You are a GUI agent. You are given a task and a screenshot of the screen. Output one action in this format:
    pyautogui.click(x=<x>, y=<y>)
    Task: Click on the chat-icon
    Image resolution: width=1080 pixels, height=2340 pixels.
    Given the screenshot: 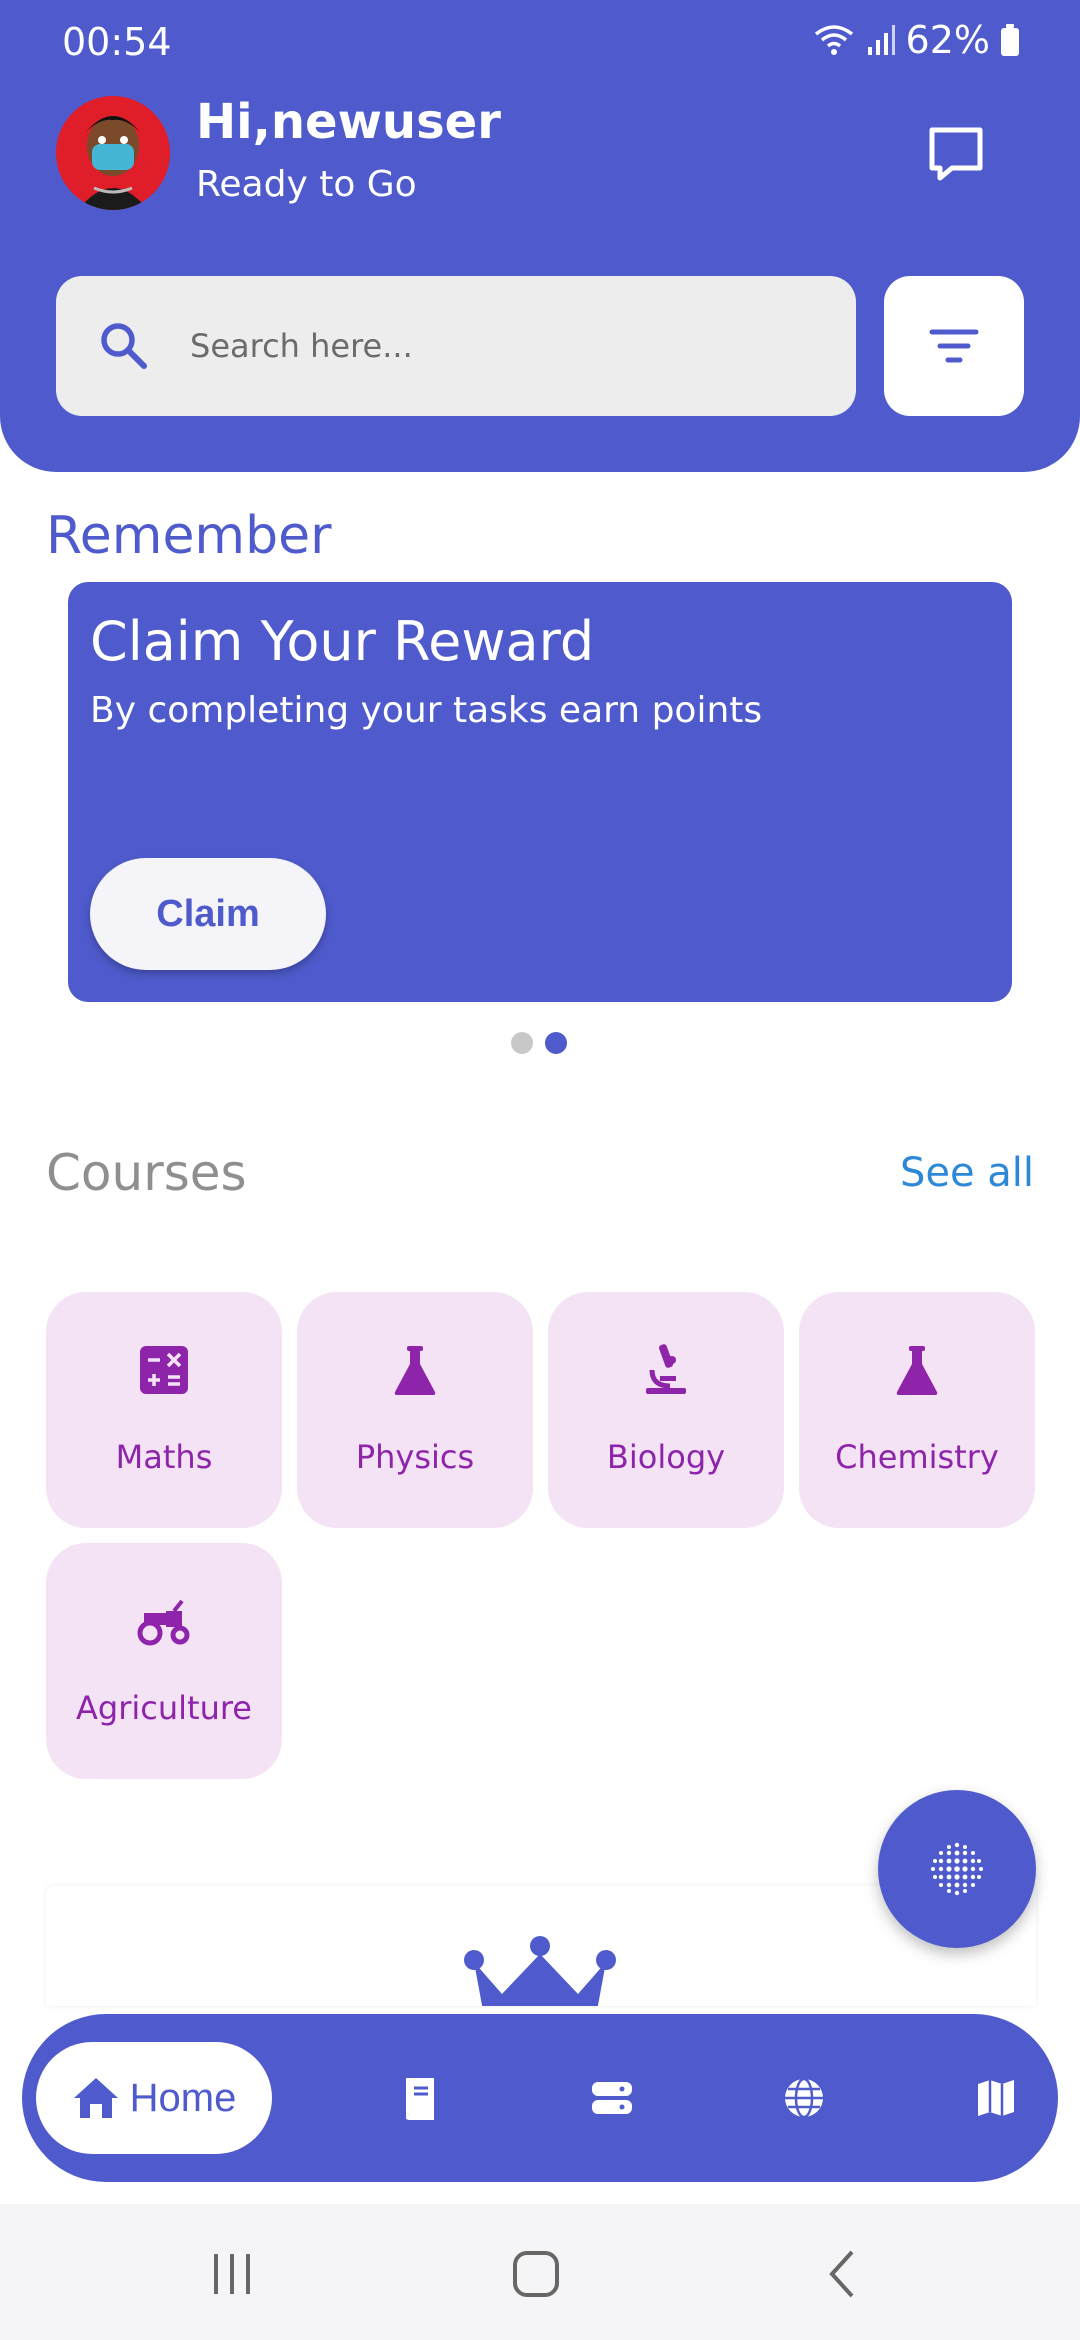 What is the action you would take?
    pyautogui.click(x=956, y=154)
    